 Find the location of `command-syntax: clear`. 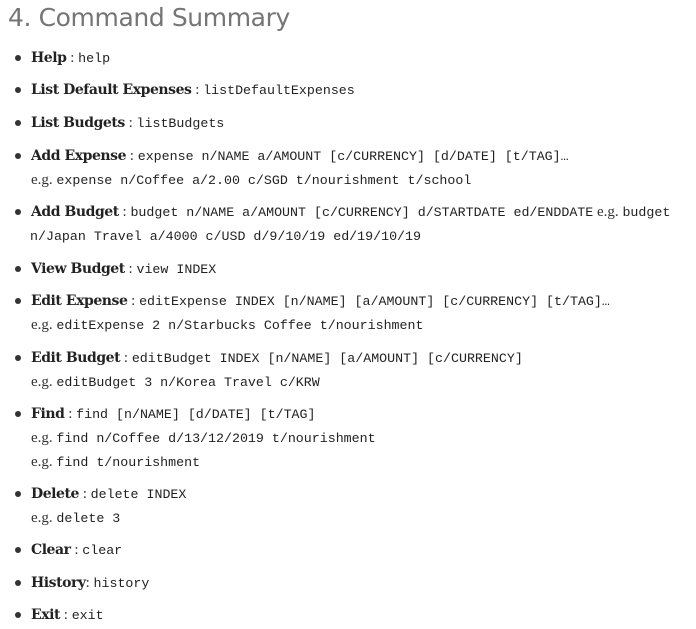

command-syntax: clear is located at coordinates (102, 550).